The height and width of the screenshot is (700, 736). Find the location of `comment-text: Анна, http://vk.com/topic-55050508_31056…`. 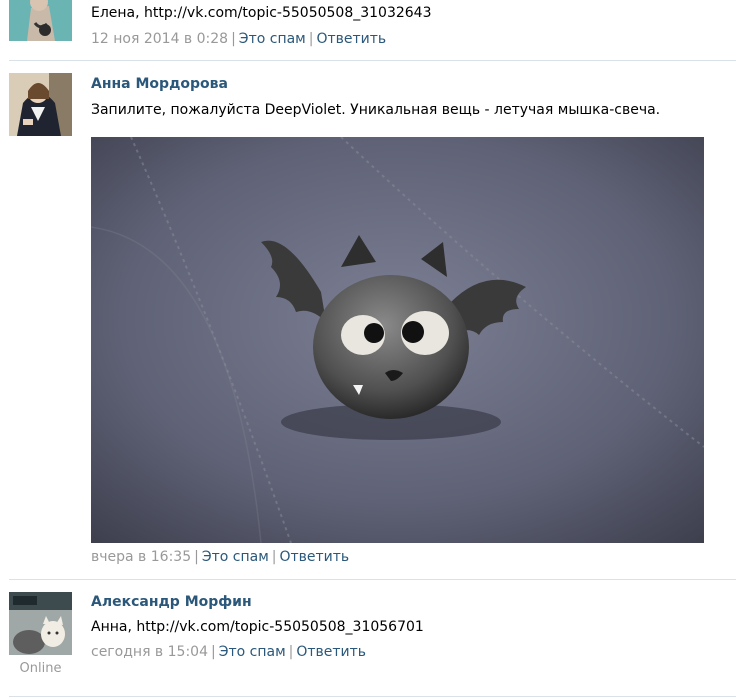

comment-text: Анна, http://vk.com/topic-55050508_31056… is located at coordinates (257, 627).